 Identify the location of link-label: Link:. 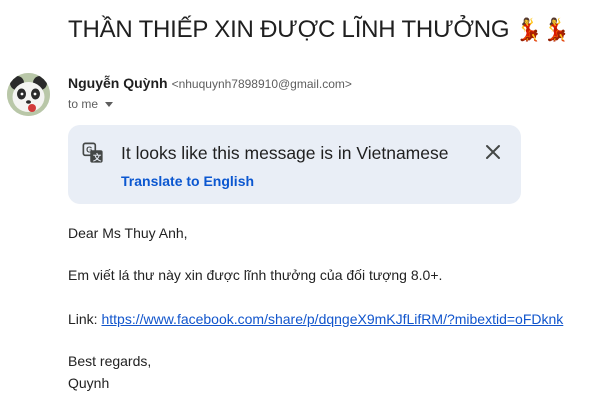
(85, 319).